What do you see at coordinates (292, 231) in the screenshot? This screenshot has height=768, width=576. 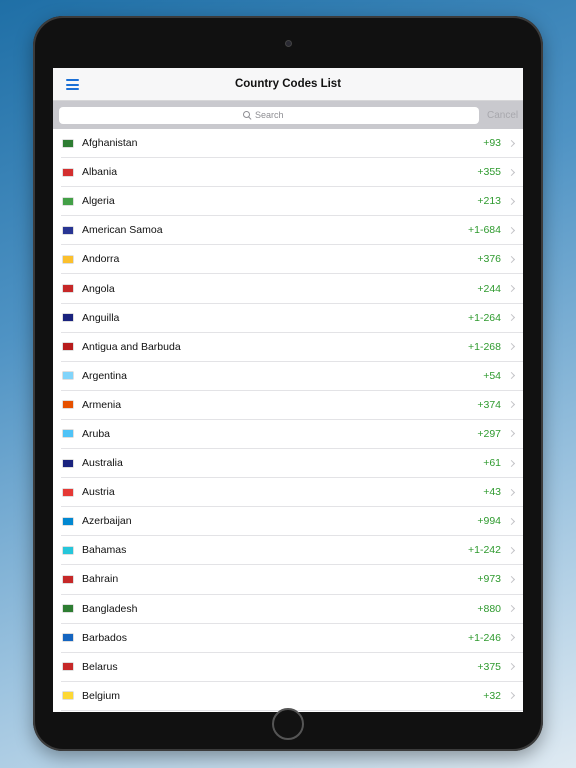 I see `country-row: American Samoa +1-684` at bounding box center [292, 231].